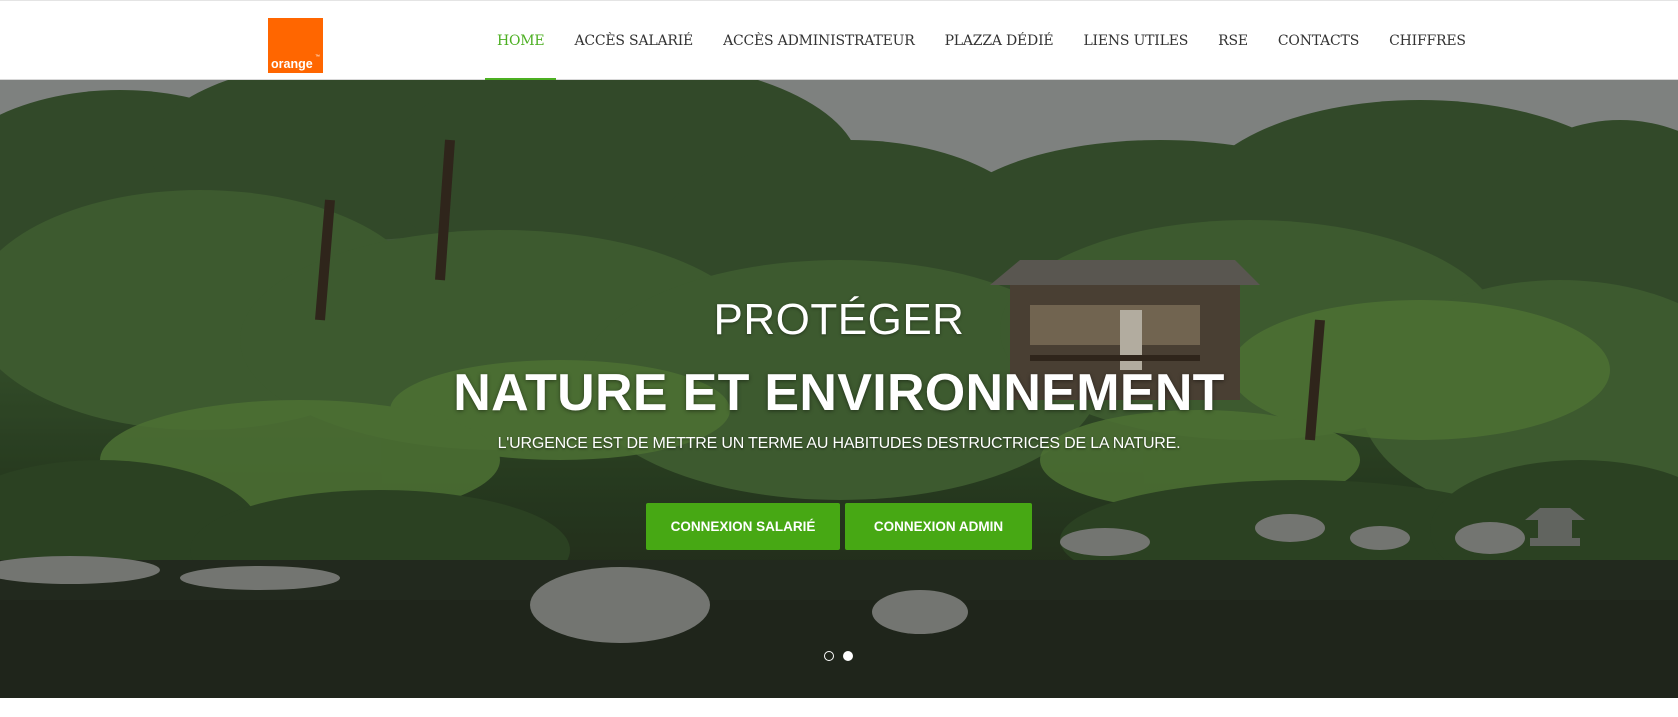  I want to click on nav-item-contacts: CONTACTS, so click(1318, 41).